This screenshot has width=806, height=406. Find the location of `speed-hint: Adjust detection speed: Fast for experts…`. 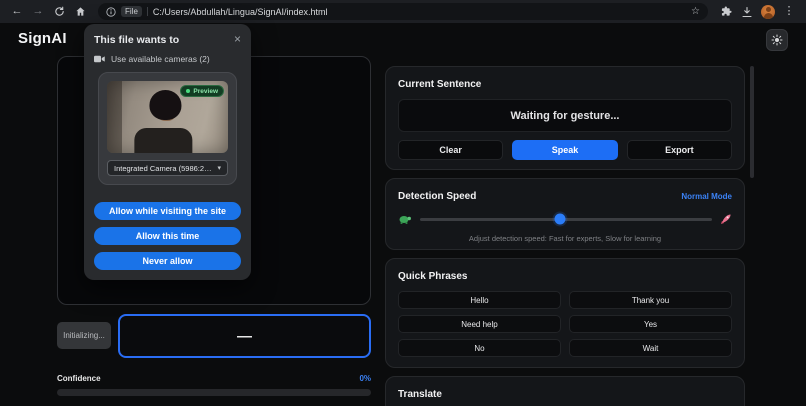

speed-hint: Adjust detection speed: Fast for experts… is located at coordinates (565, 238).